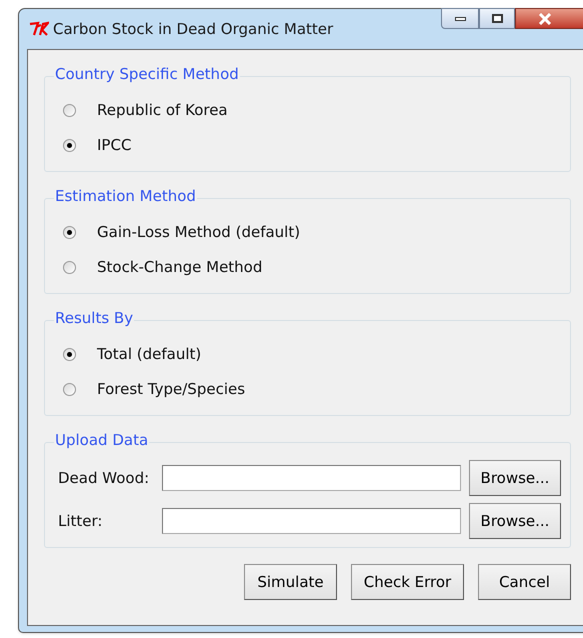 Image resolution: width=583 pixels, height=638 pixels. Describe the element at coordinates (104, 478) in the screenshot. I see `field-label: Dead Wood:` at that location.